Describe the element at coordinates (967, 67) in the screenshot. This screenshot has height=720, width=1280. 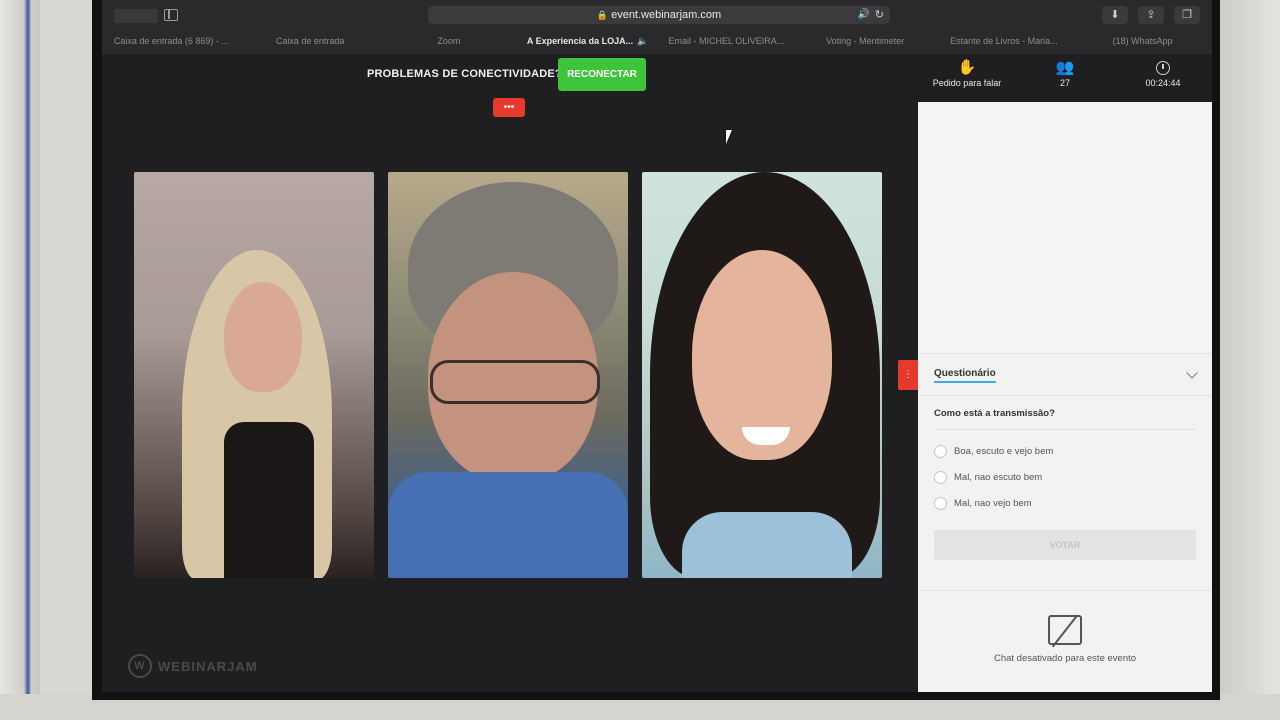
I see `hand-icon: ✋` at that location.